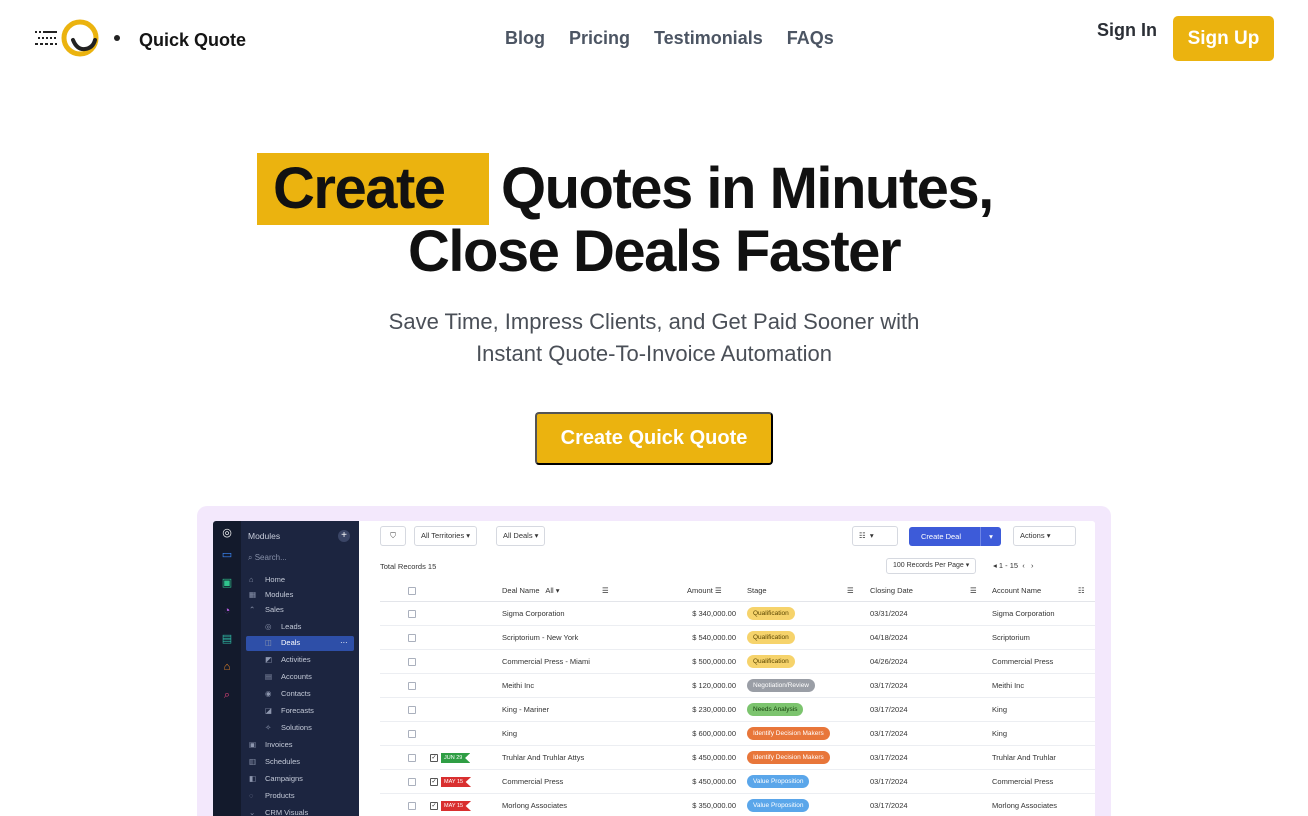 Image resolution: width=1308 pixels, height=816 pixels. What do you see at coordinates (253, 594) in the screenshot?
I see `modules-icon: ▦` at bounding box center [253, 594].